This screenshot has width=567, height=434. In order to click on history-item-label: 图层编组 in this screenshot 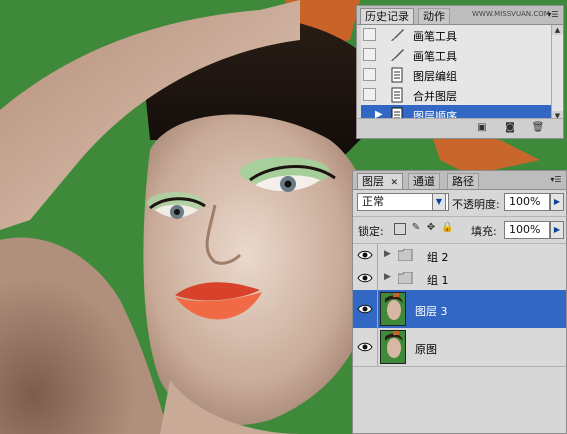, I will do `click(435, 76)`.